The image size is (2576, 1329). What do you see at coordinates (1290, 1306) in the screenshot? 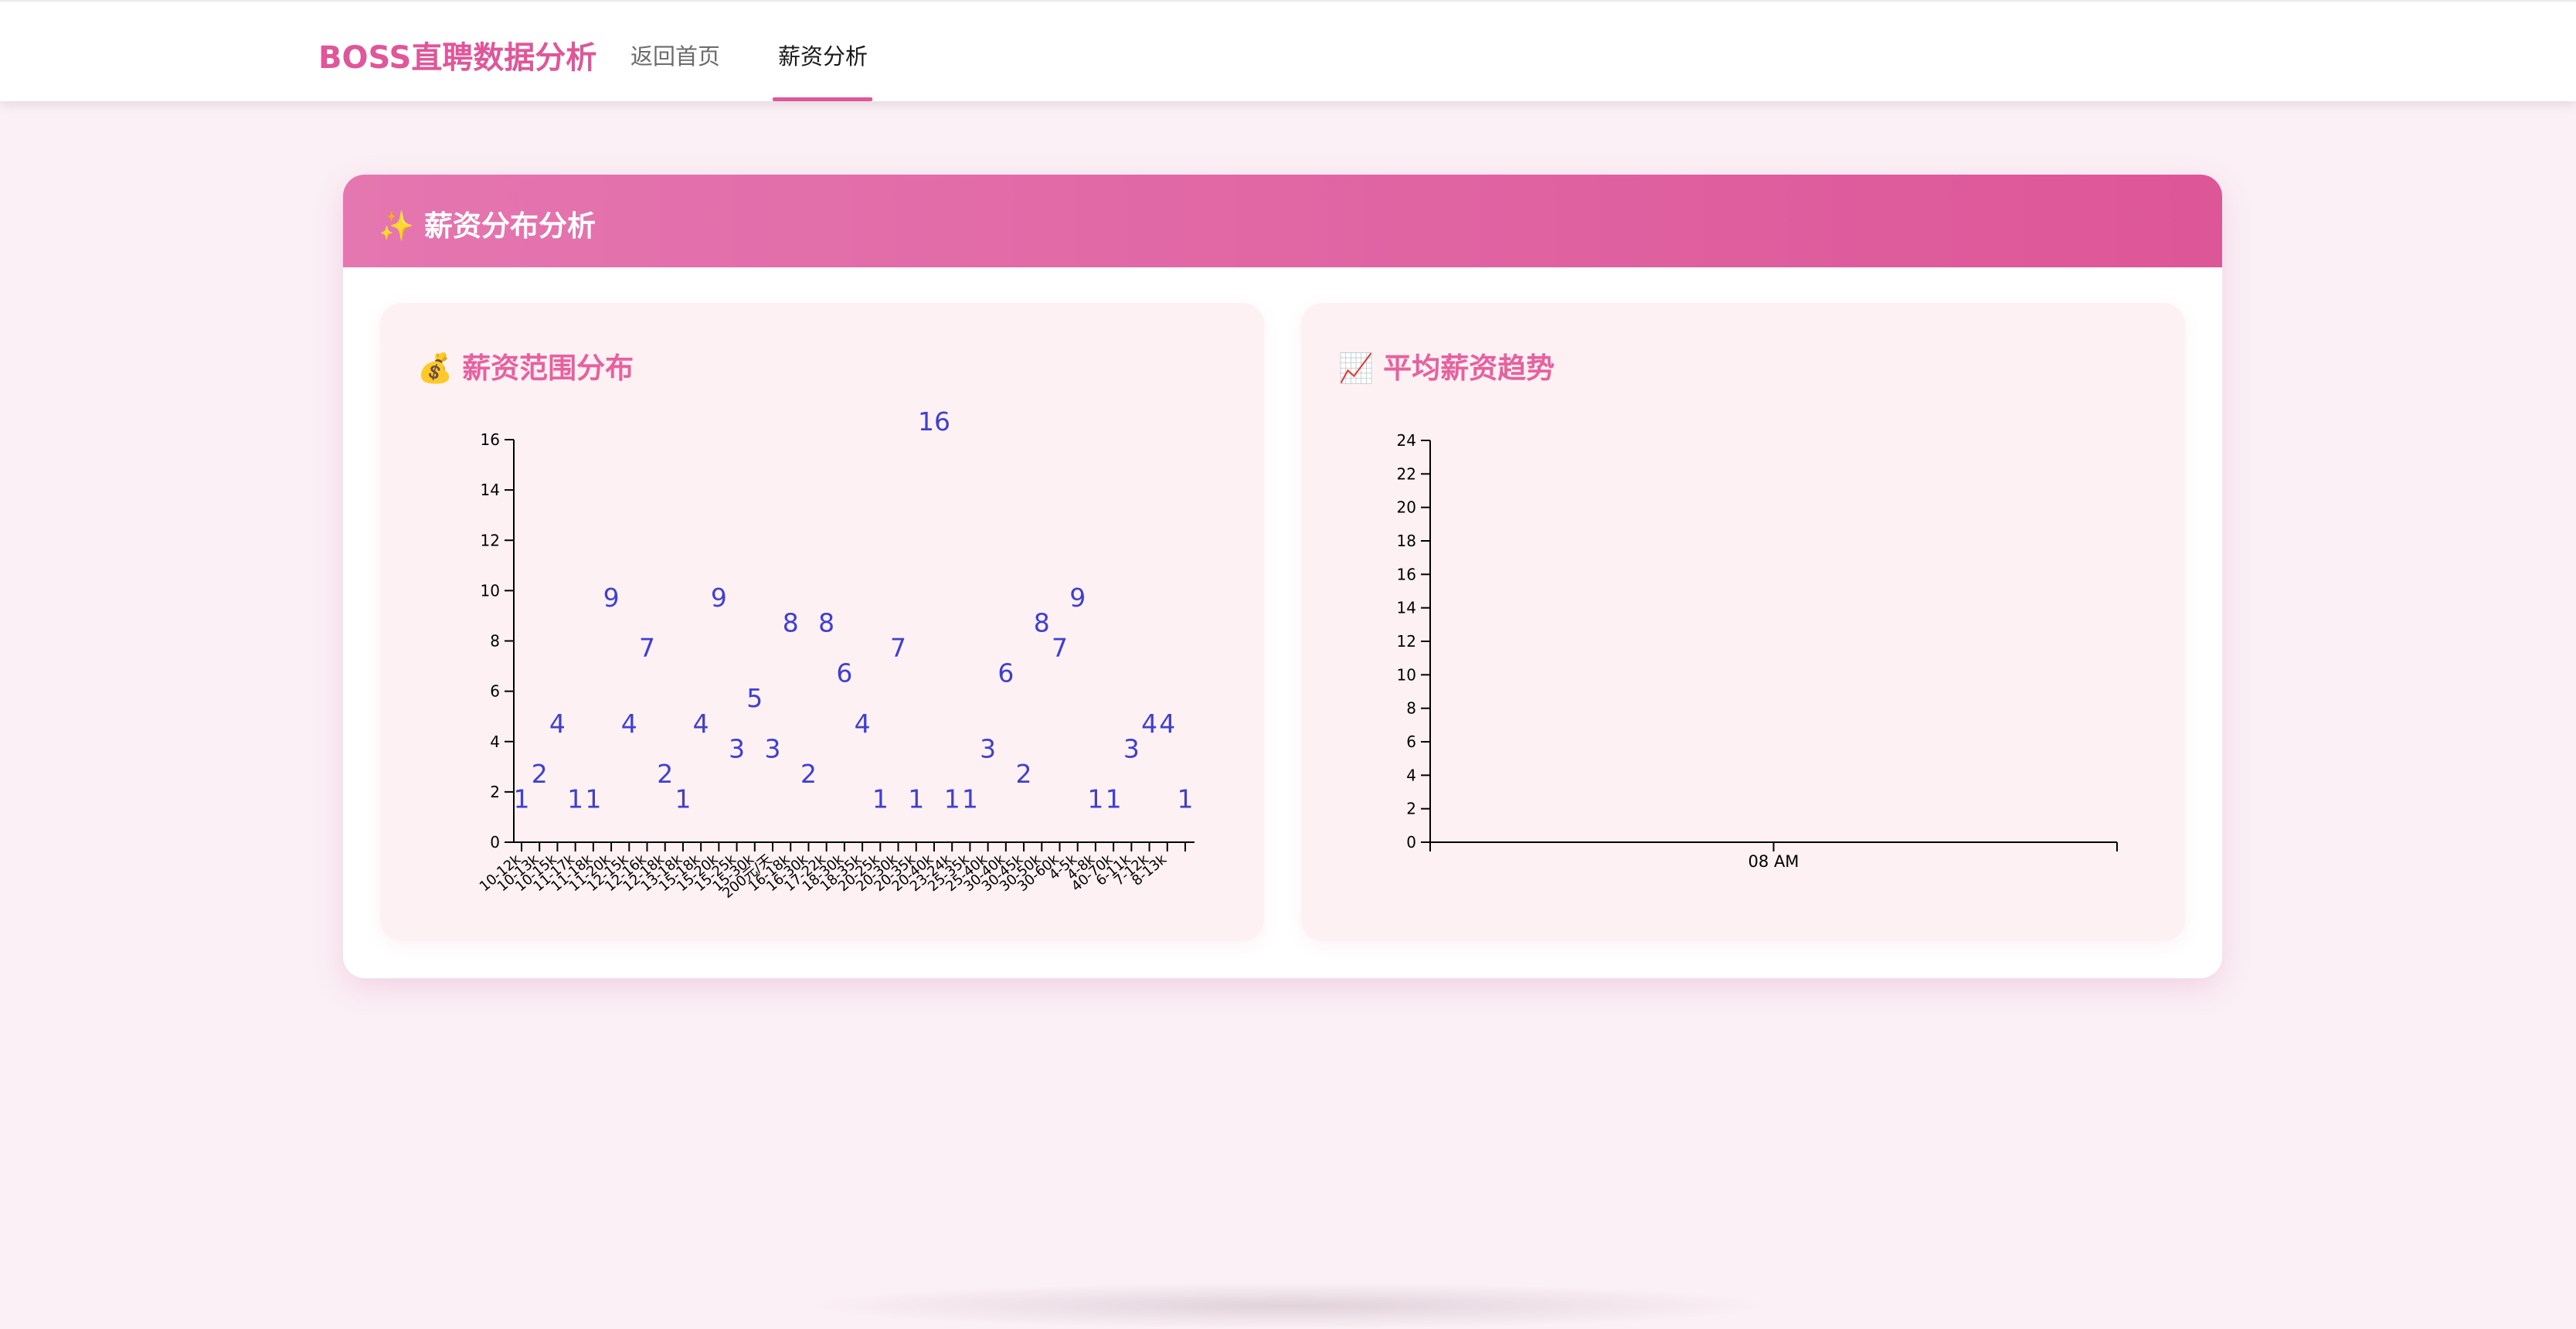
I see `bottom-shadow` at bounding box center [1290, 1306].